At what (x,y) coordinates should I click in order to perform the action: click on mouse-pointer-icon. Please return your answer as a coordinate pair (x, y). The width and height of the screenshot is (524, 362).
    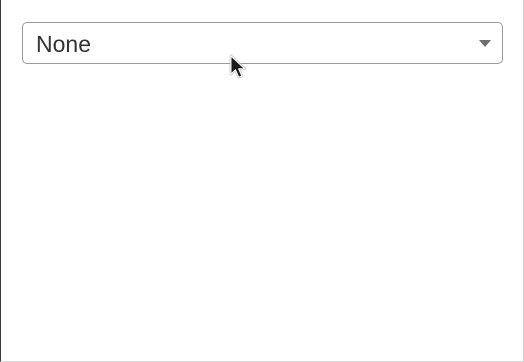
    Looking at the image, I should click on (238, 66).